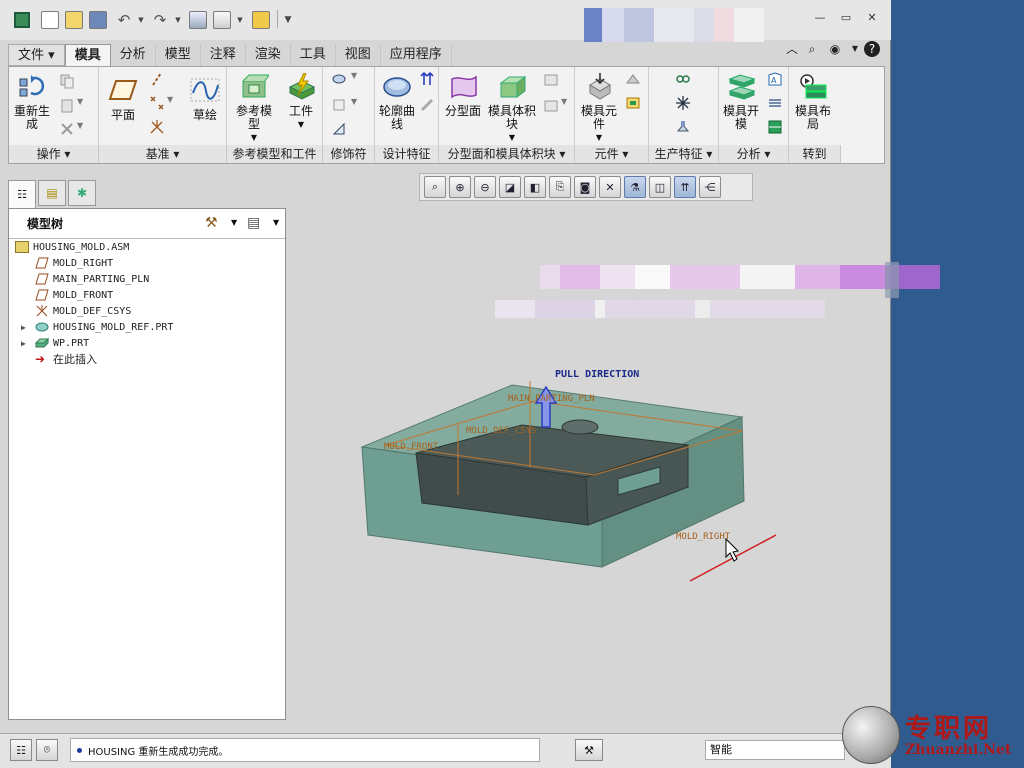 The height and width of the screenshot is (768, 1024). Describe the element at coordinates (85, 105) in the screenshot. I see `paste-dropdown-icon: ▼` at that location.